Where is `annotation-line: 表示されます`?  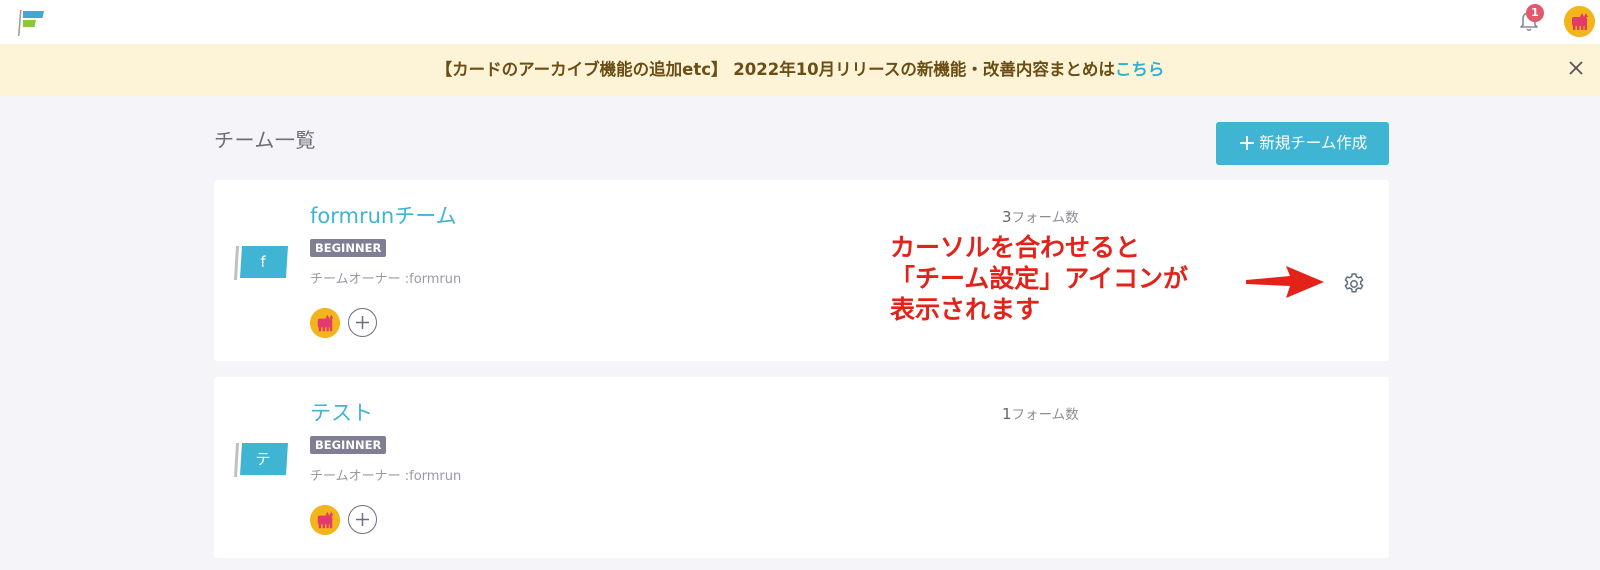 annotation-line: 表示されます is located at coordinates (965, 309).